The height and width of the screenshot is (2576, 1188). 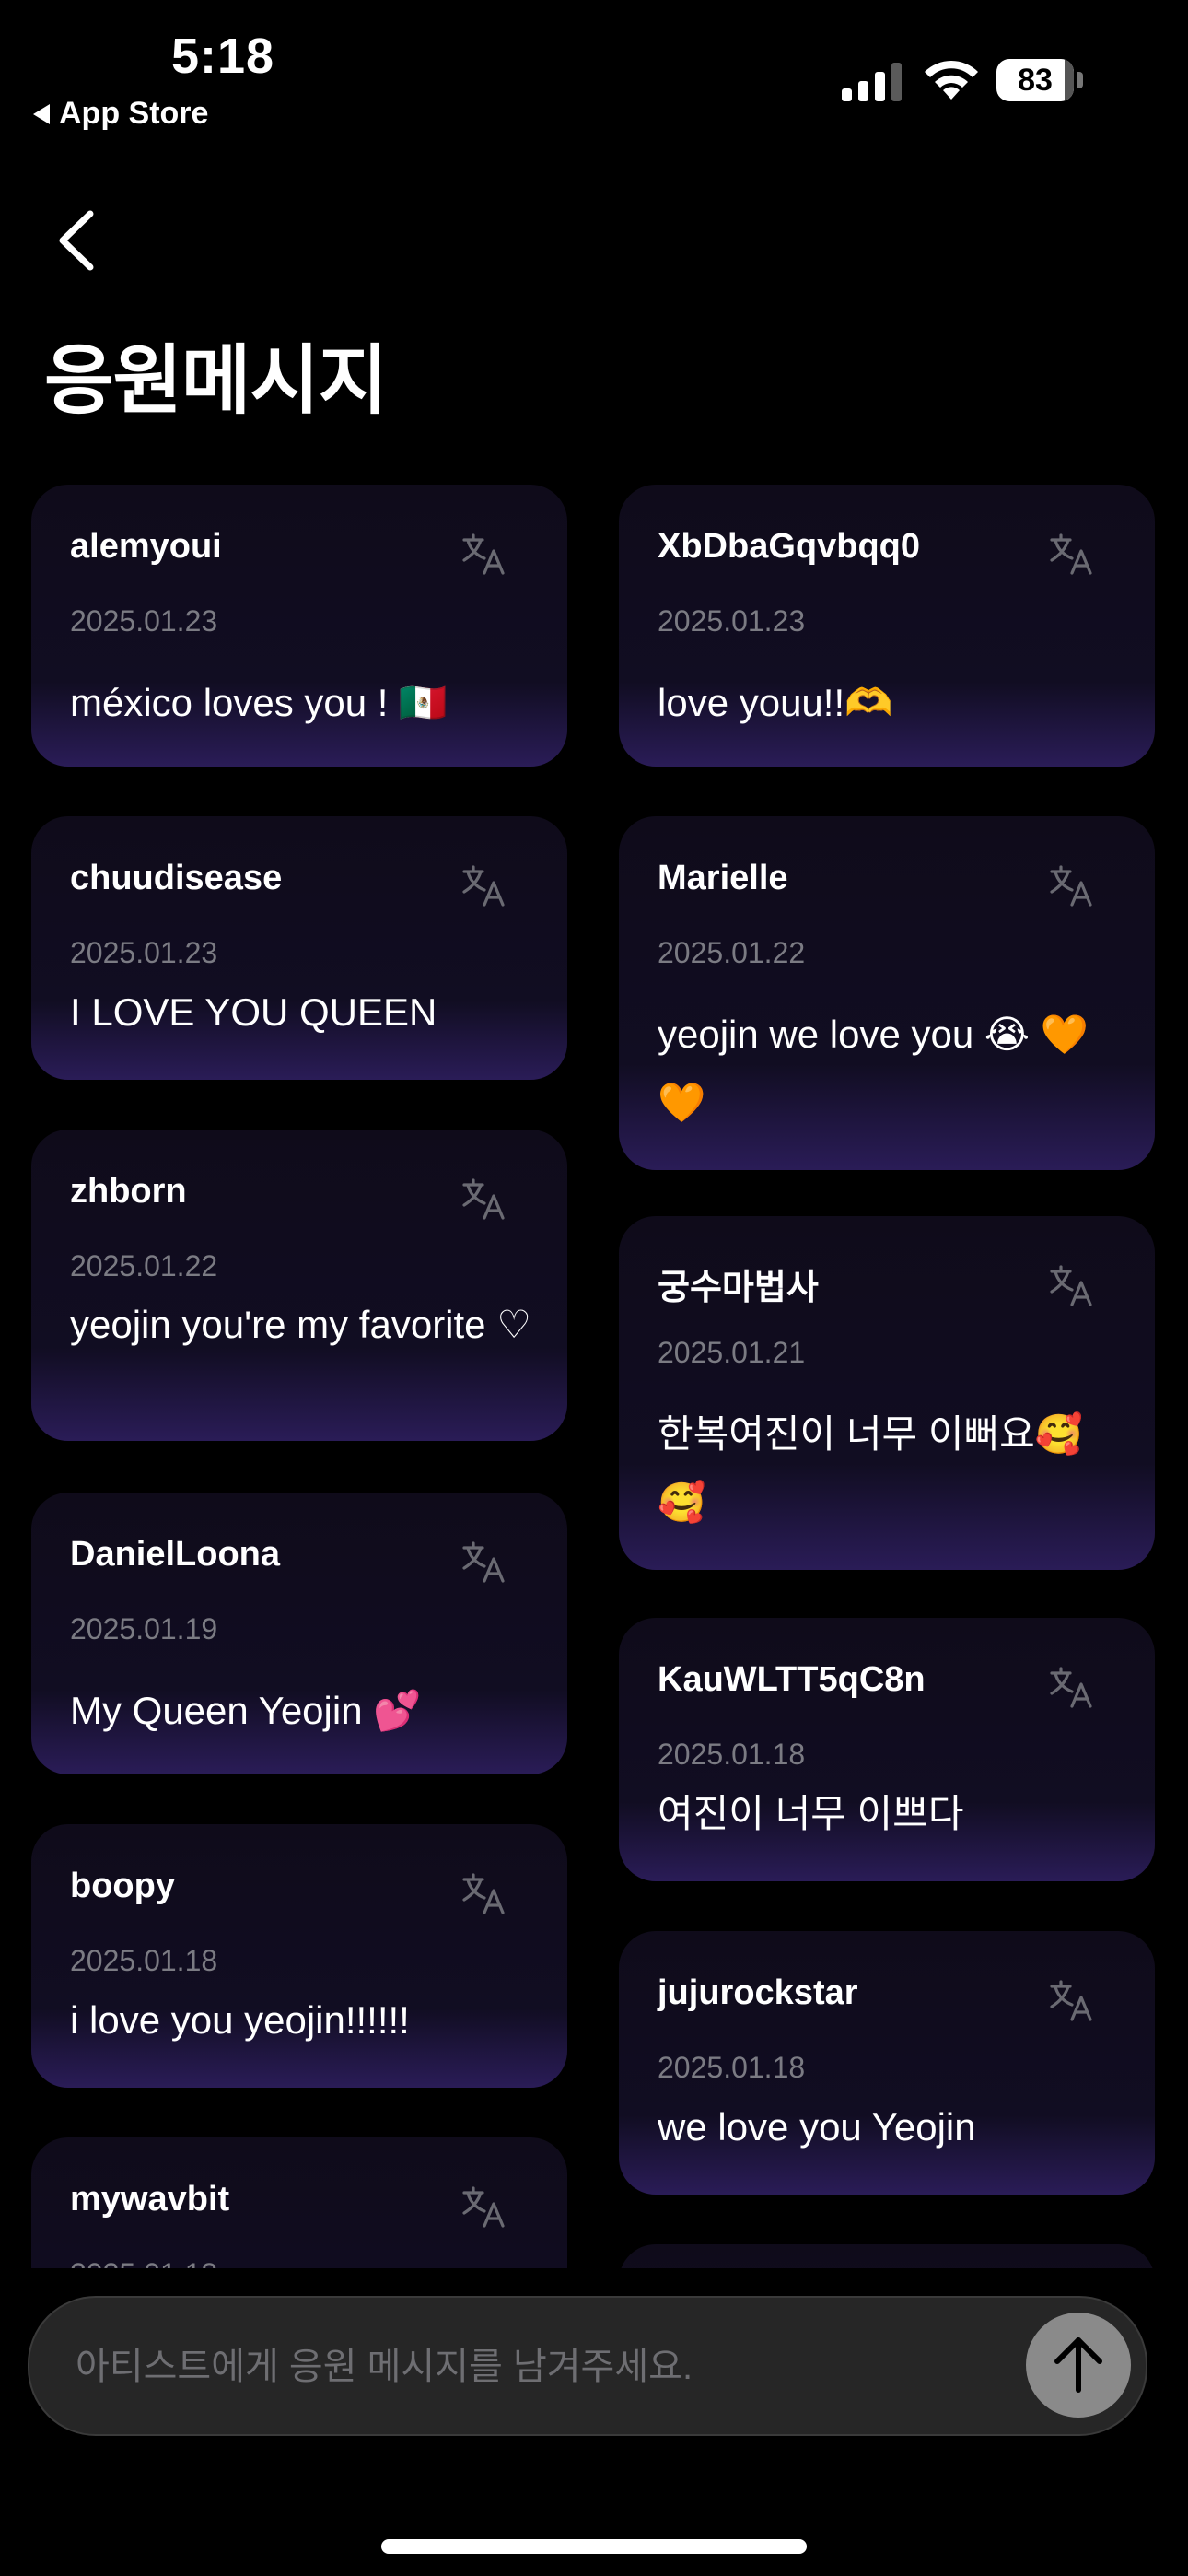 What do you see at coordinates (146, 546) in the screenshot?
I see `message-username: alemyoui` at bounding box center [146, 546].